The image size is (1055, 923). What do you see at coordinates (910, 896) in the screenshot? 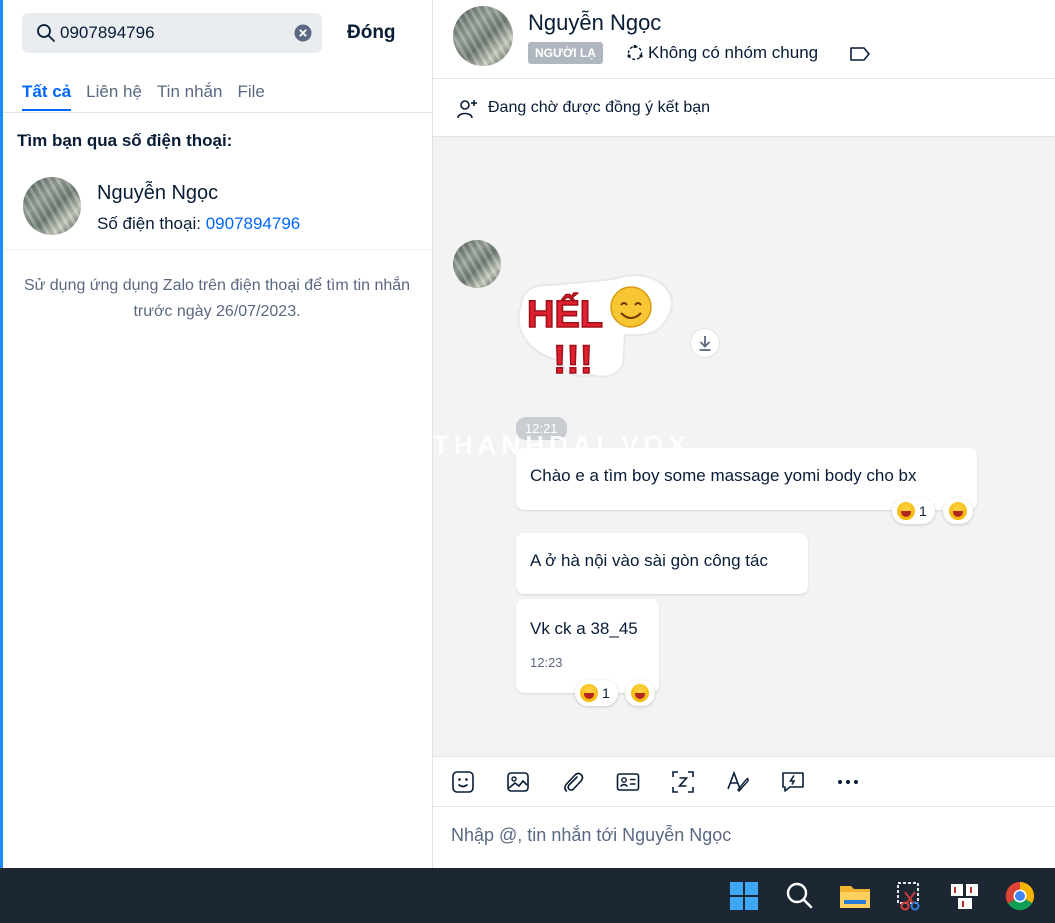
I see `snipping-tool-icon` at bounding box center [910, 896].